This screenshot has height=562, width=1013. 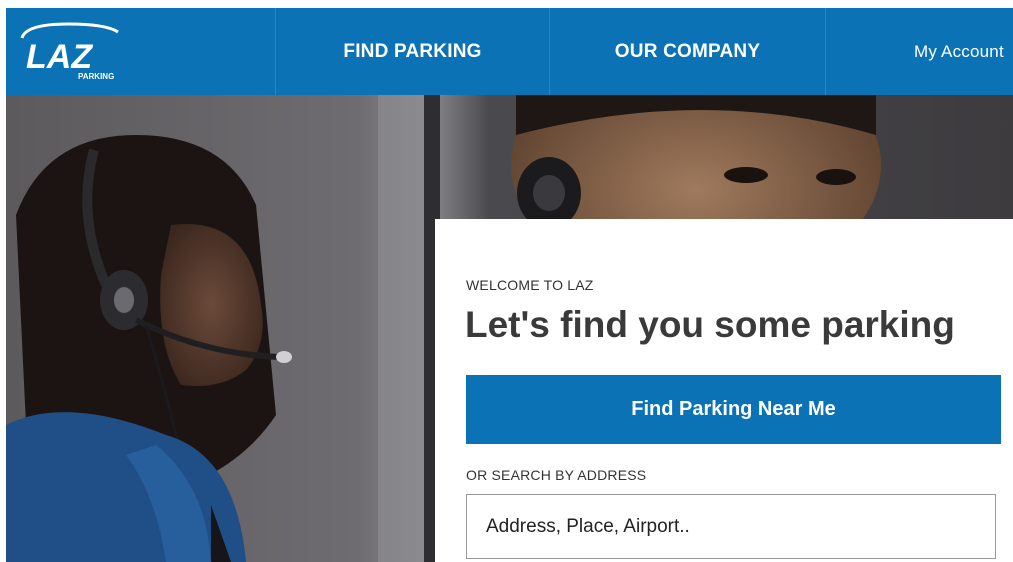 I want to click on address-search-input, so click(x=731, y=526).